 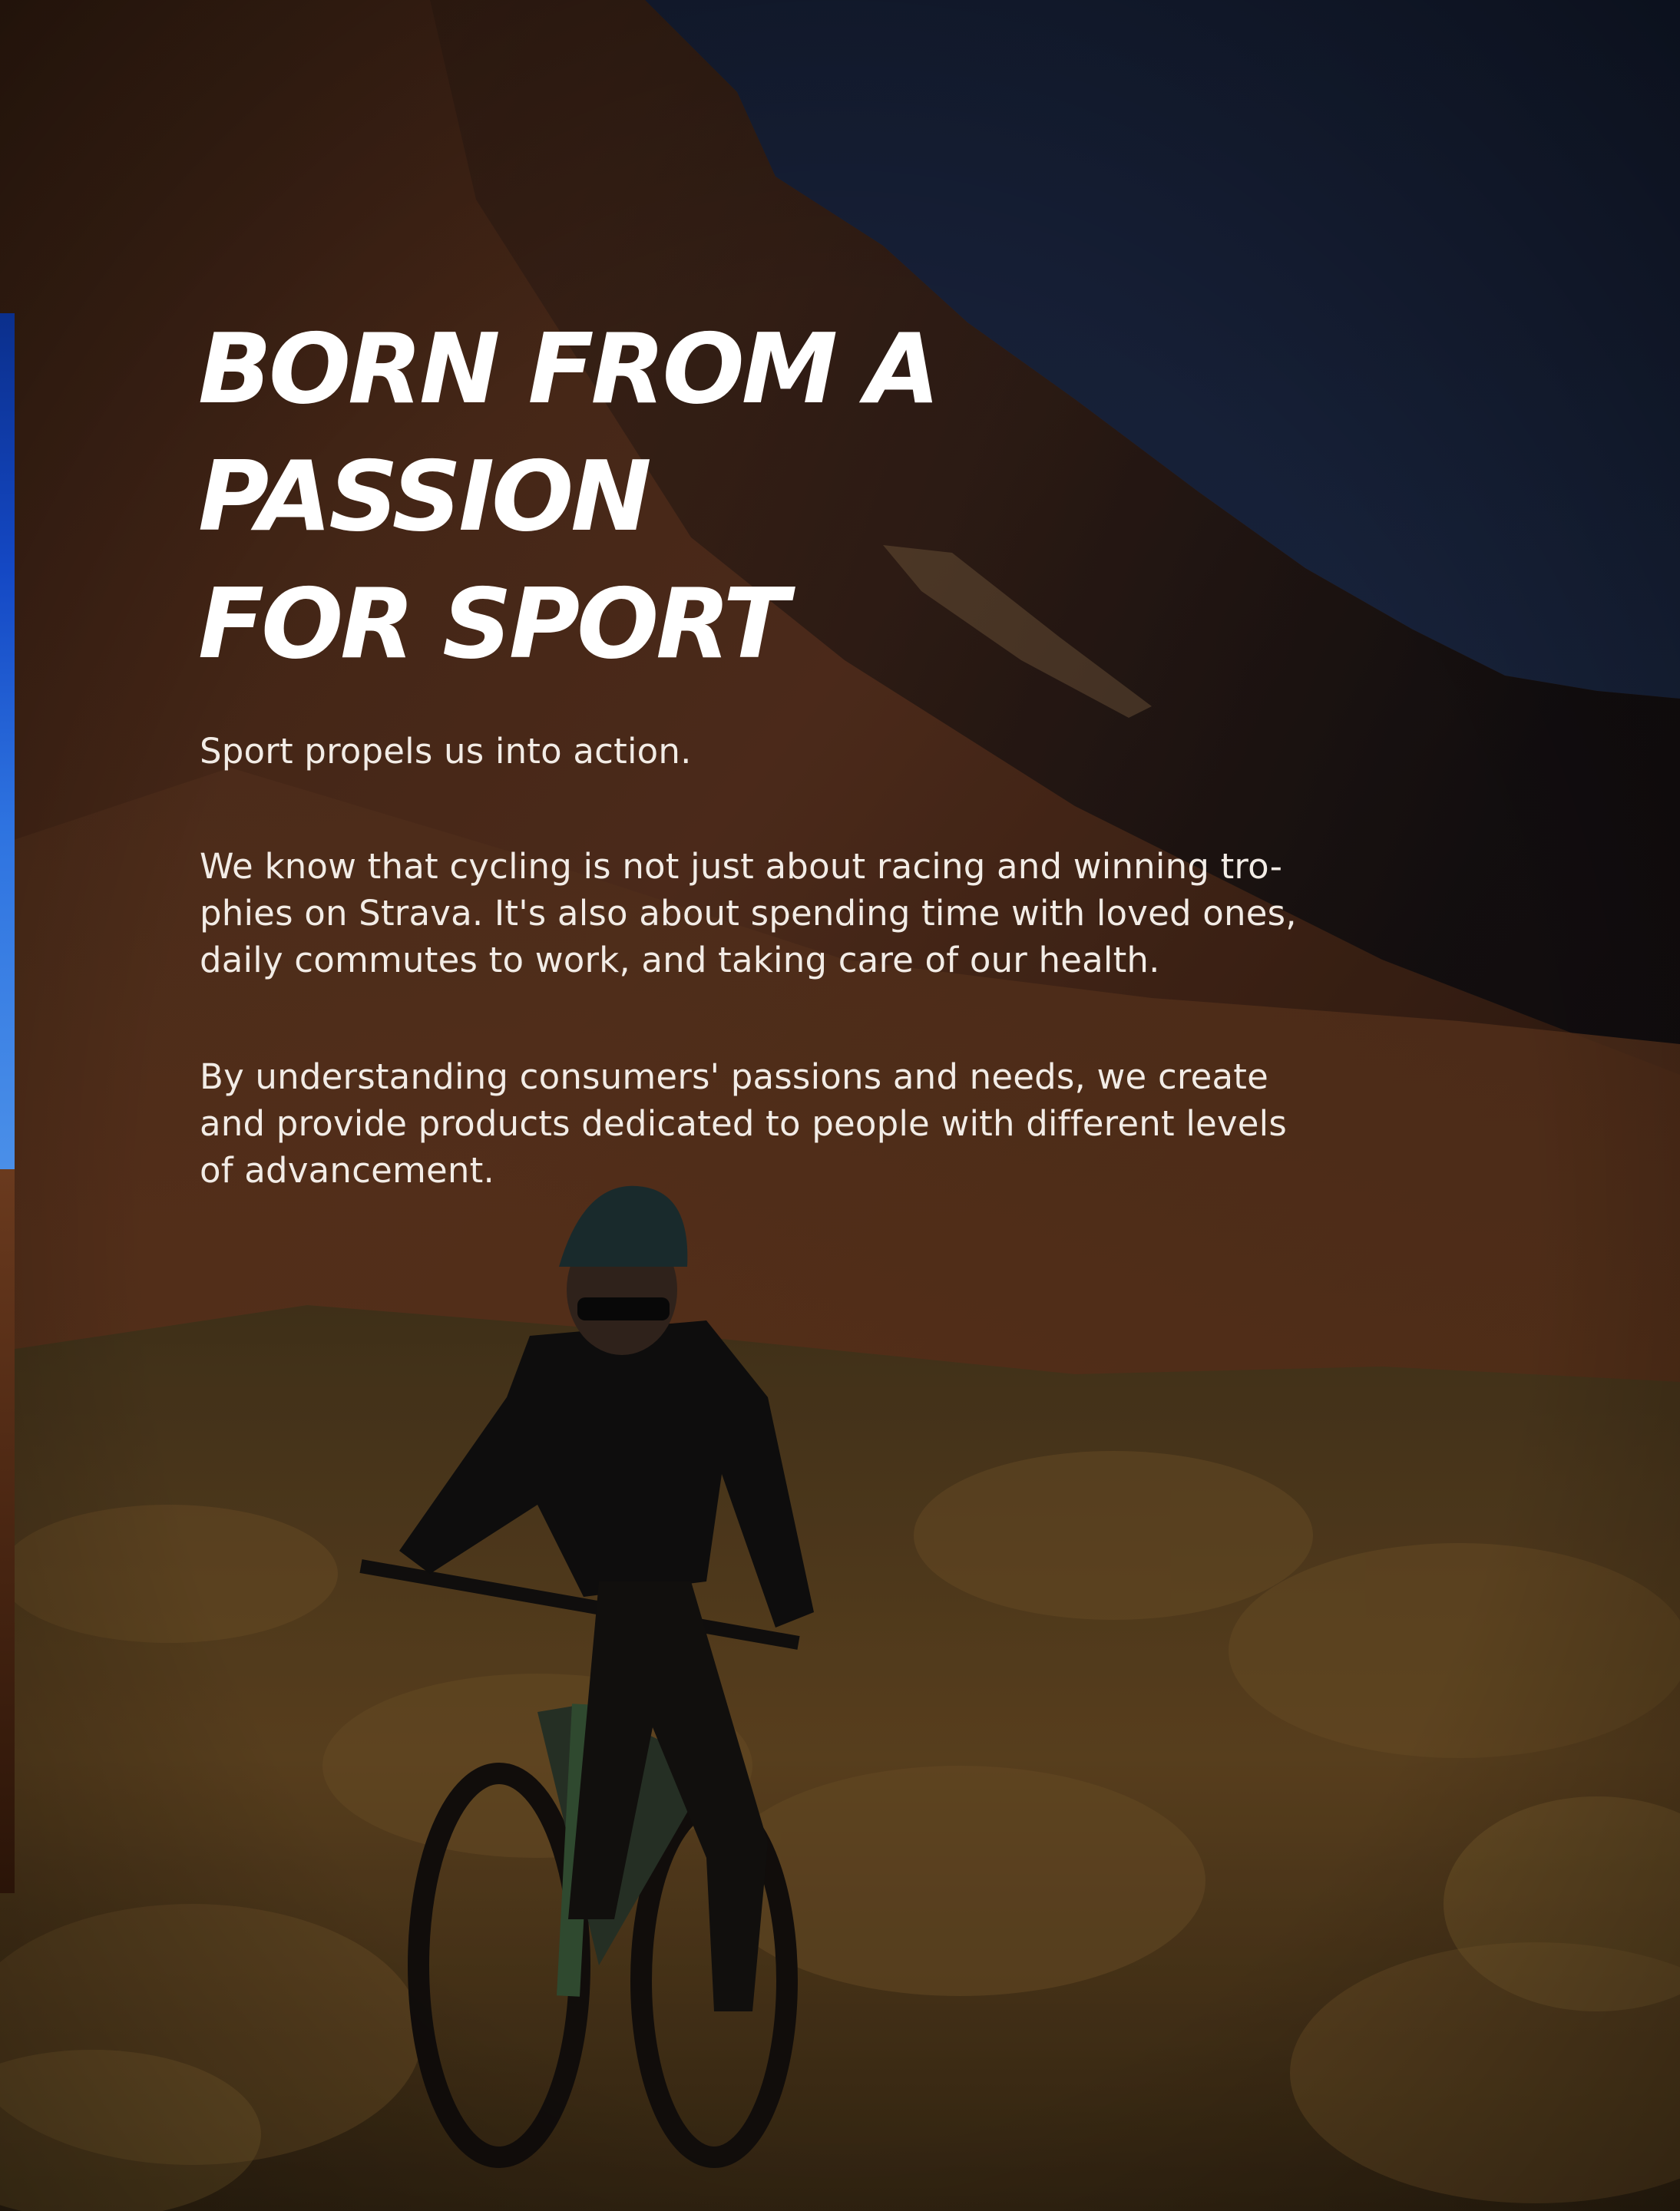 What do you see at coordinates (347, 1170) in the screenshot?
I see `intro-paragraph-3-line: of advancement.` at bounding box center [347, 1170].